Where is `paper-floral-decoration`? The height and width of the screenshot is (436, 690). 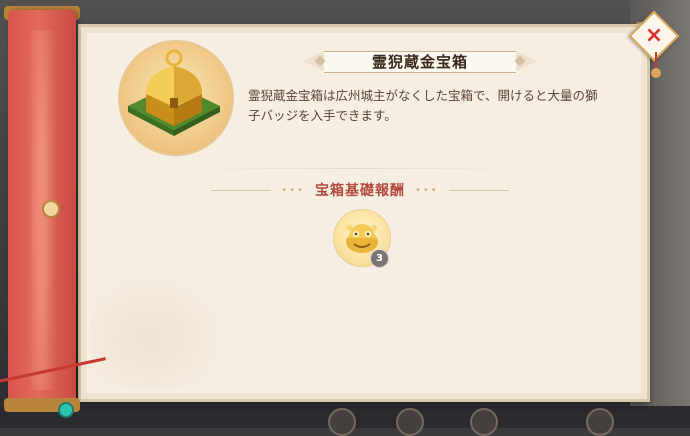 paper-floral-decoration is located at coordinates (165, 325).